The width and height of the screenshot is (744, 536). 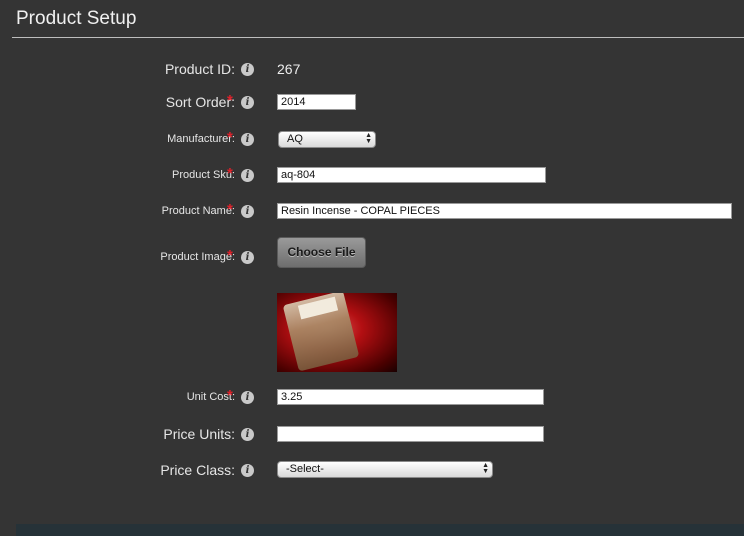 I want to click on price-units-input, so click(x=410, y=434).